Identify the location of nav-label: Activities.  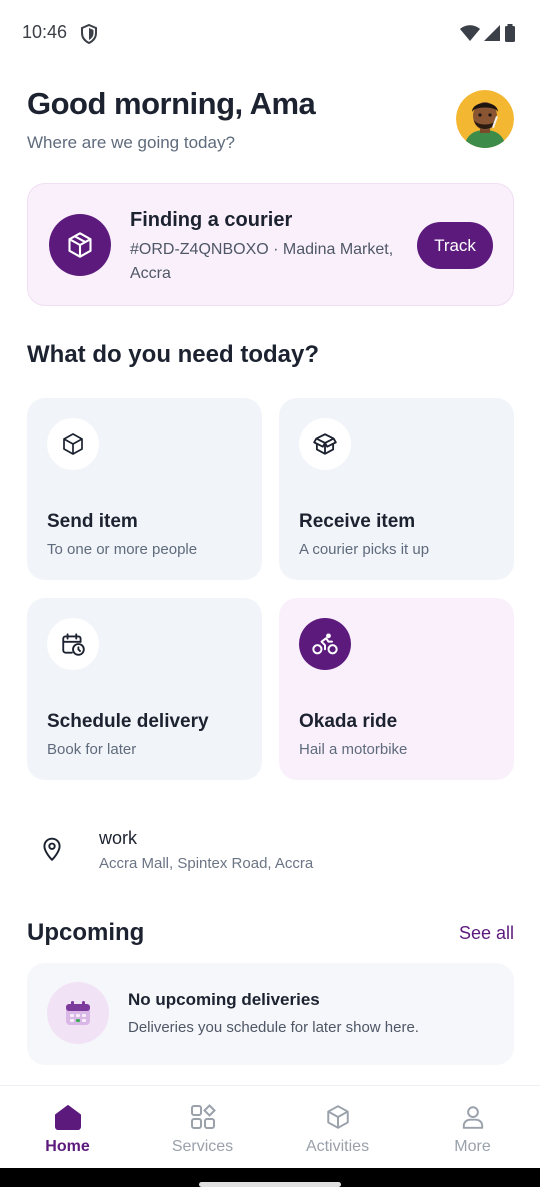
(337, 1146).